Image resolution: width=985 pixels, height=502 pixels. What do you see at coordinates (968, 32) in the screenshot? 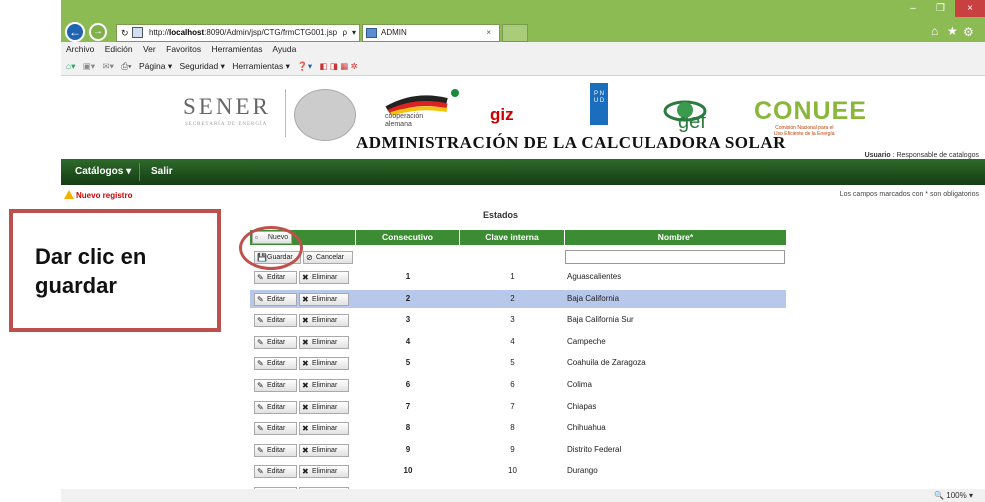
I see `tools-gear-icon: ⚙` at bounding box center [968, 32].